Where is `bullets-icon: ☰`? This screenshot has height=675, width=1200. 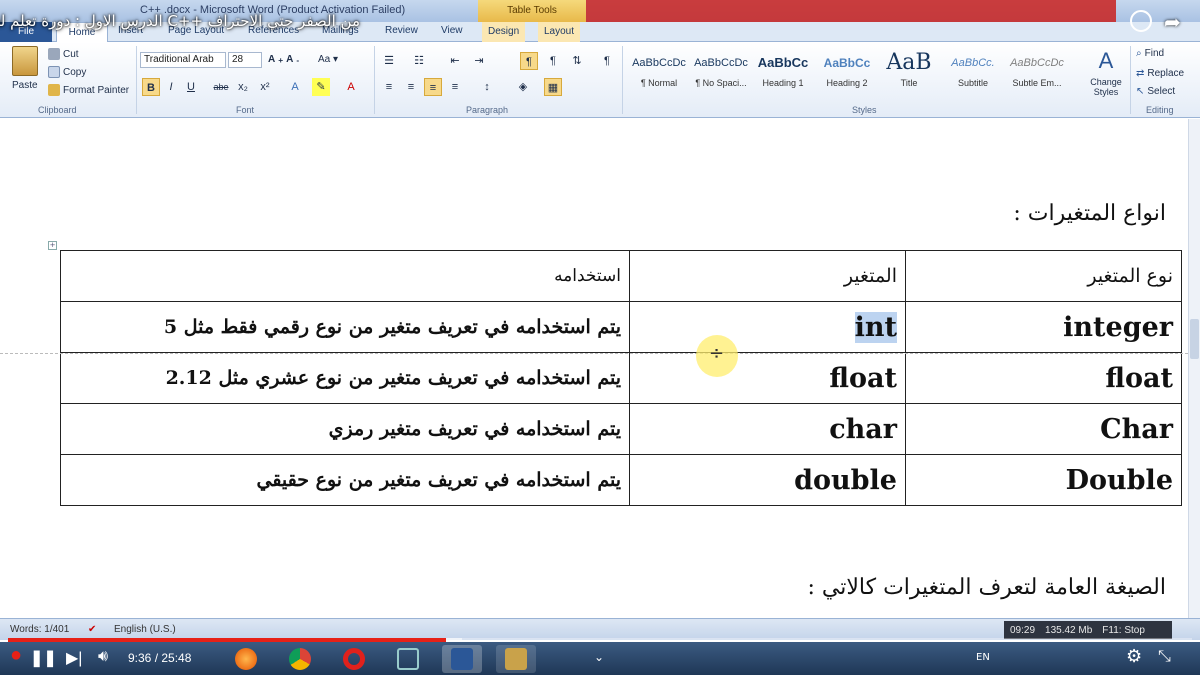
bullets-icon: ☰ is located at coordinates (389, 61).